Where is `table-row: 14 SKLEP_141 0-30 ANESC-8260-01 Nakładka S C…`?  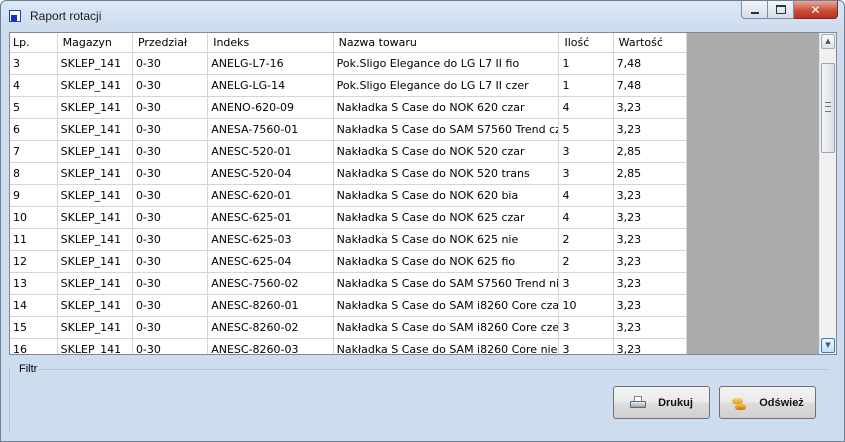 table-row: 14 SKLEP_141 0-30 ANESC-8260-01 Nakładka S C… is located at coordinates (349, 305).